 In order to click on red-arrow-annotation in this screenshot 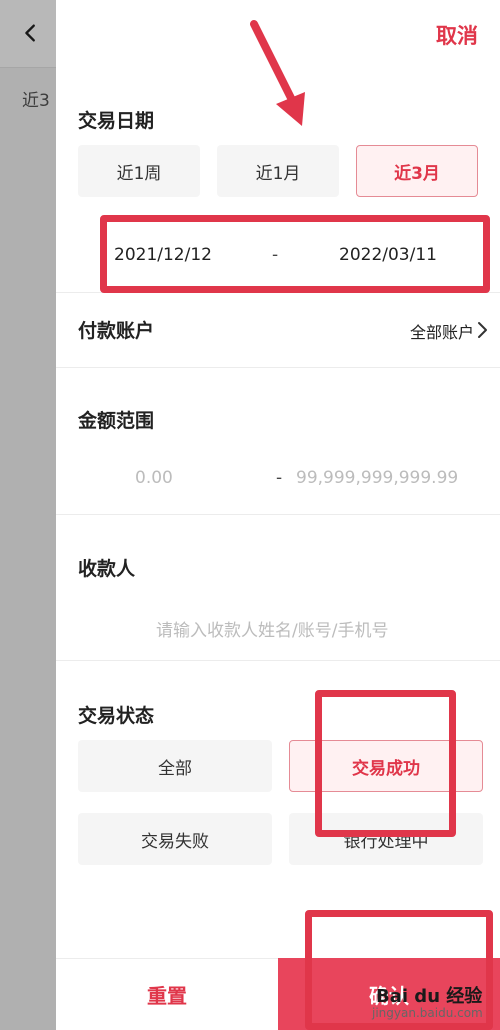, I will do `click(277, 73)`.